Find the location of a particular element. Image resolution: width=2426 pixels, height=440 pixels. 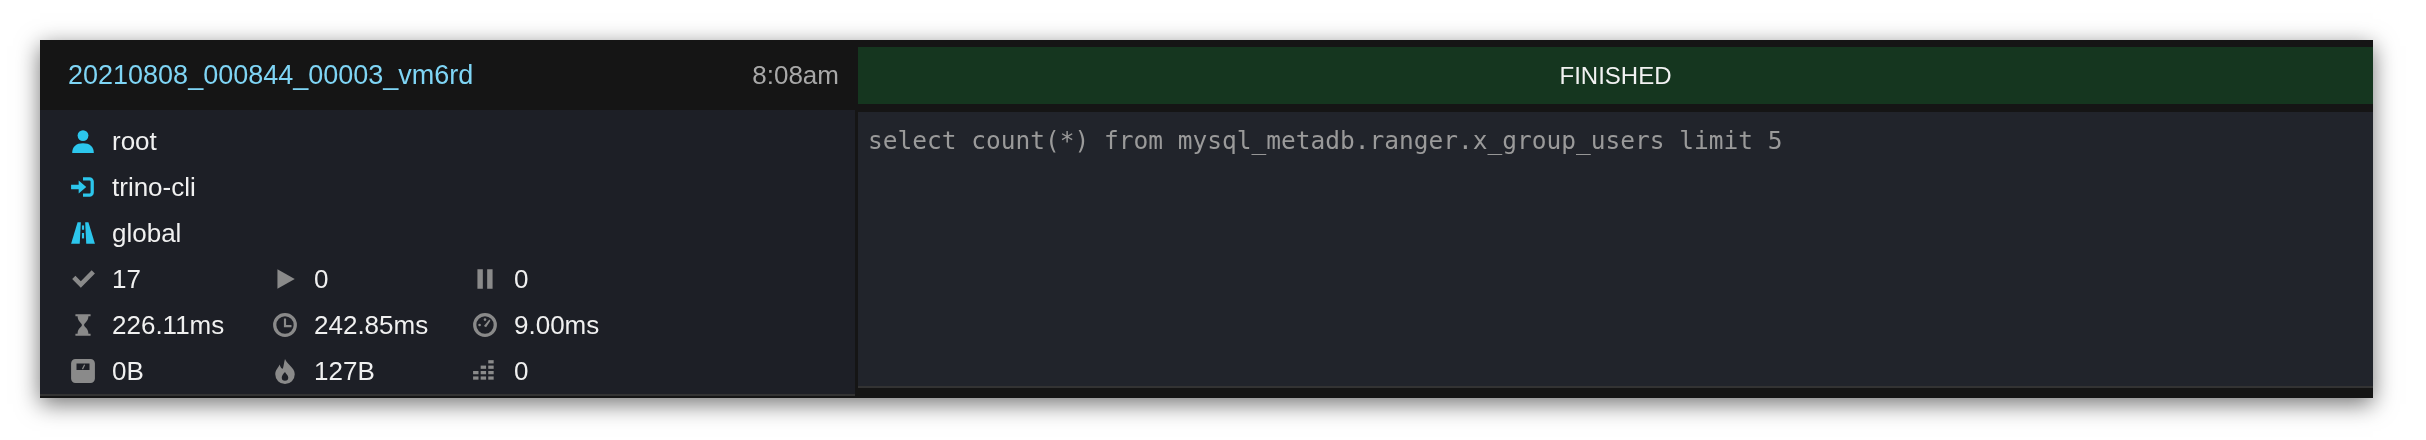

query-id-link: 20210808_000844_00003_vm6rd is located at coordinates (271, 75).